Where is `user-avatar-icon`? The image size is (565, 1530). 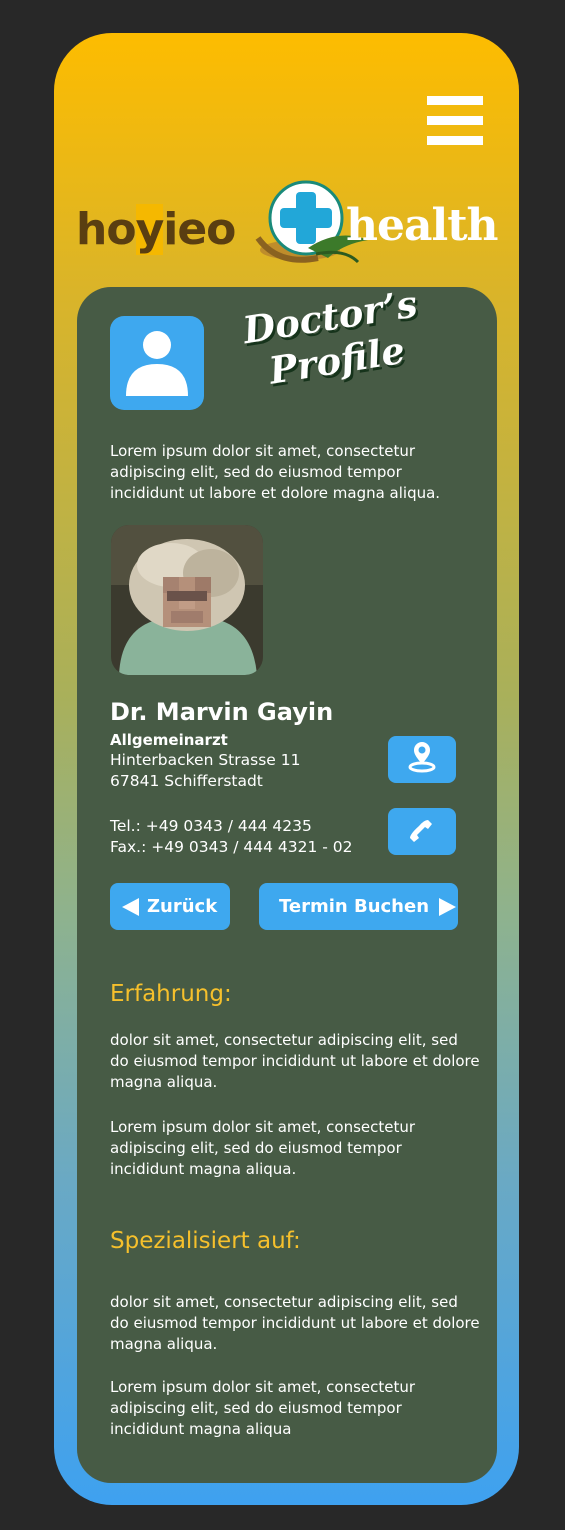 user-avatar-icon is located at coordinates (157, 363).